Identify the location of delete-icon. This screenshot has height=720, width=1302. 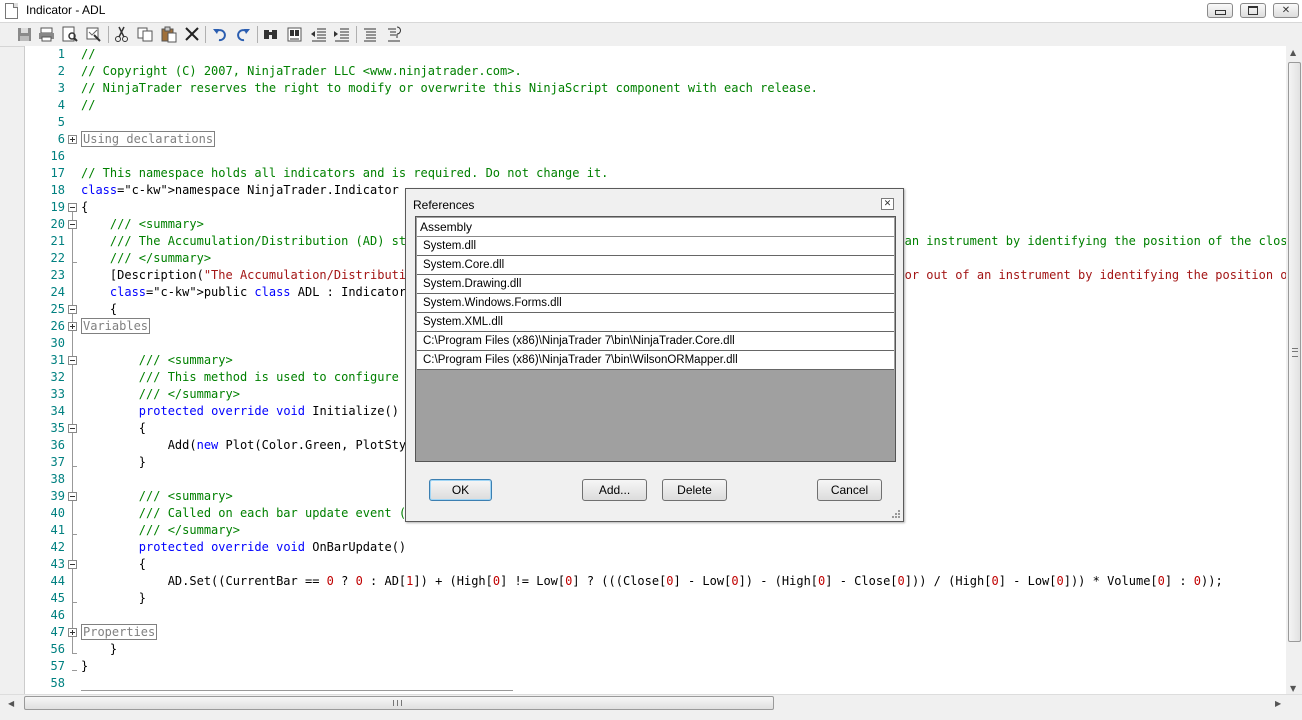
(192, 34).